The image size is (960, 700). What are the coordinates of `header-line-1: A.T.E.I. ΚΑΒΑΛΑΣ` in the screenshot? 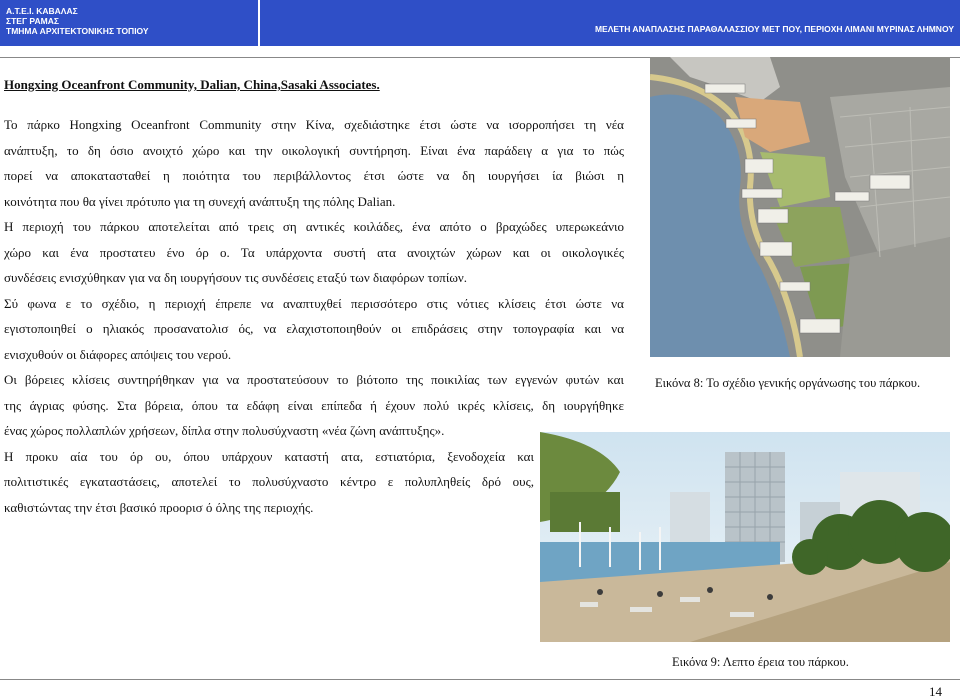 It's located at (42, 11).